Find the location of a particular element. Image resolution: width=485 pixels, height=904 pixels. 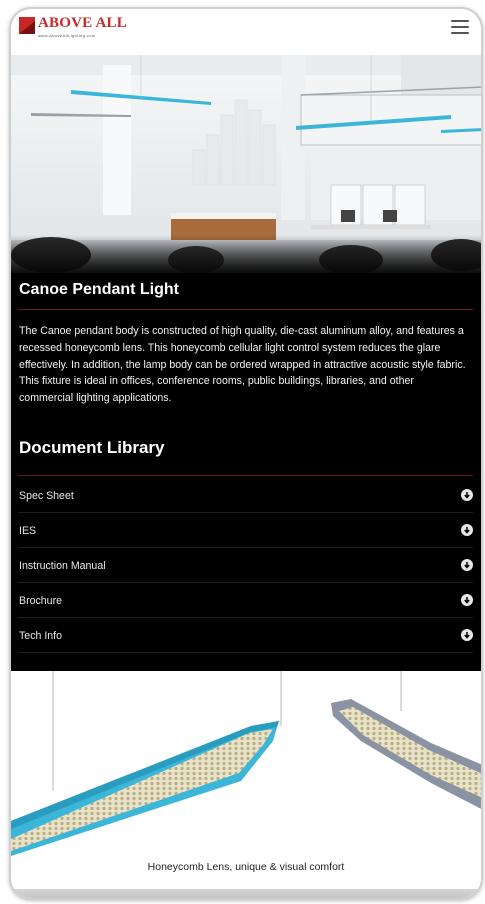

document-library-title: Document Library is located at coordinates (92, 447).